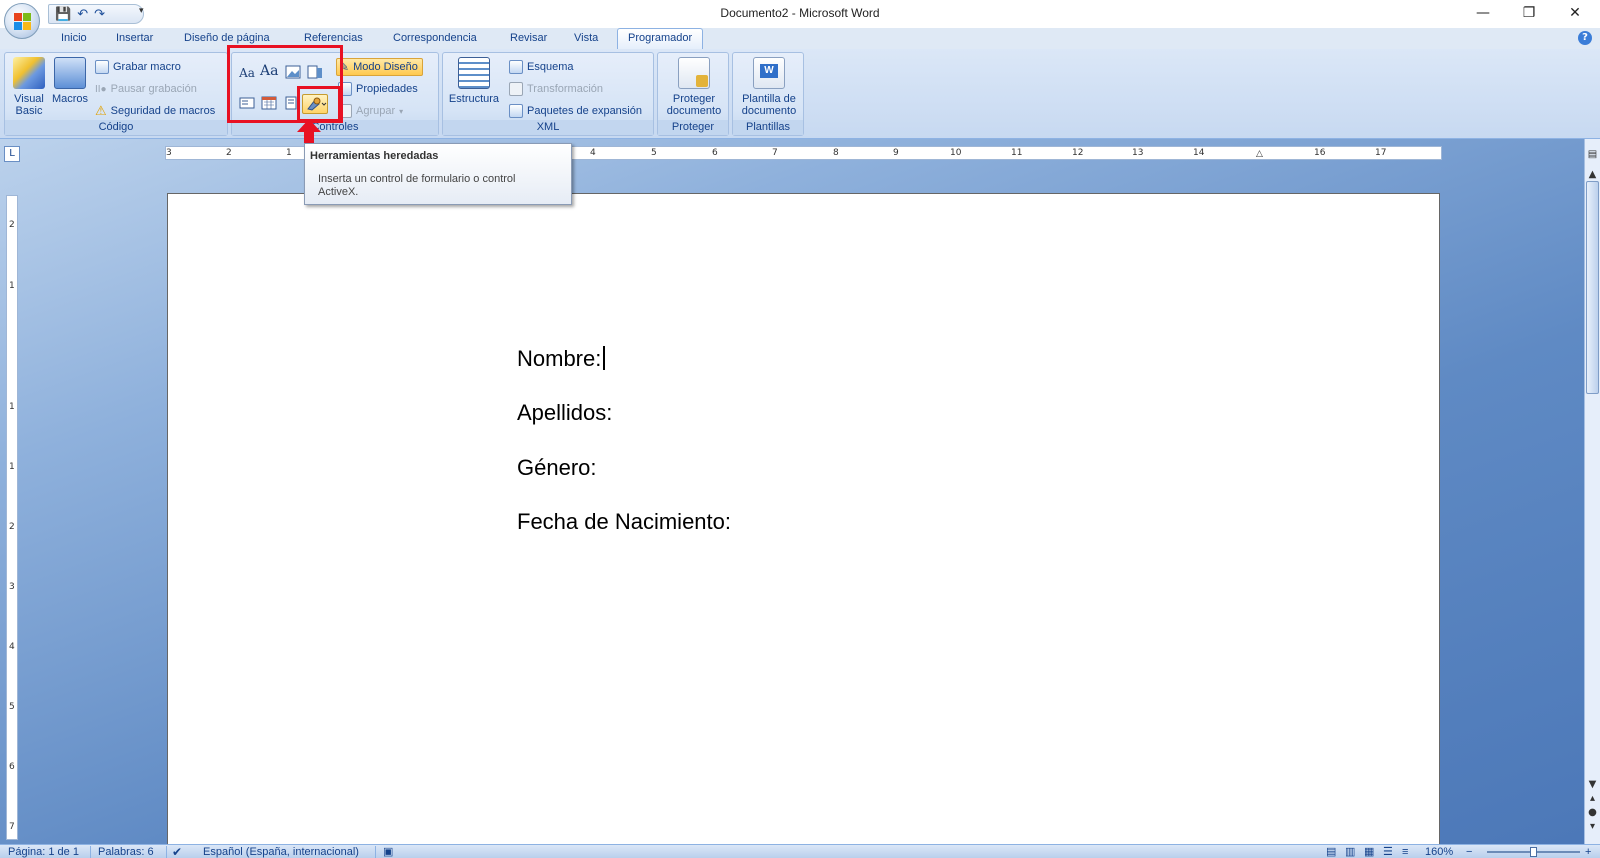 The height and width of the screenshot is (858, 1600). Describe the element at coordinates (956, 153) in the screenshot. I see `ruler-label: 10` at that location.